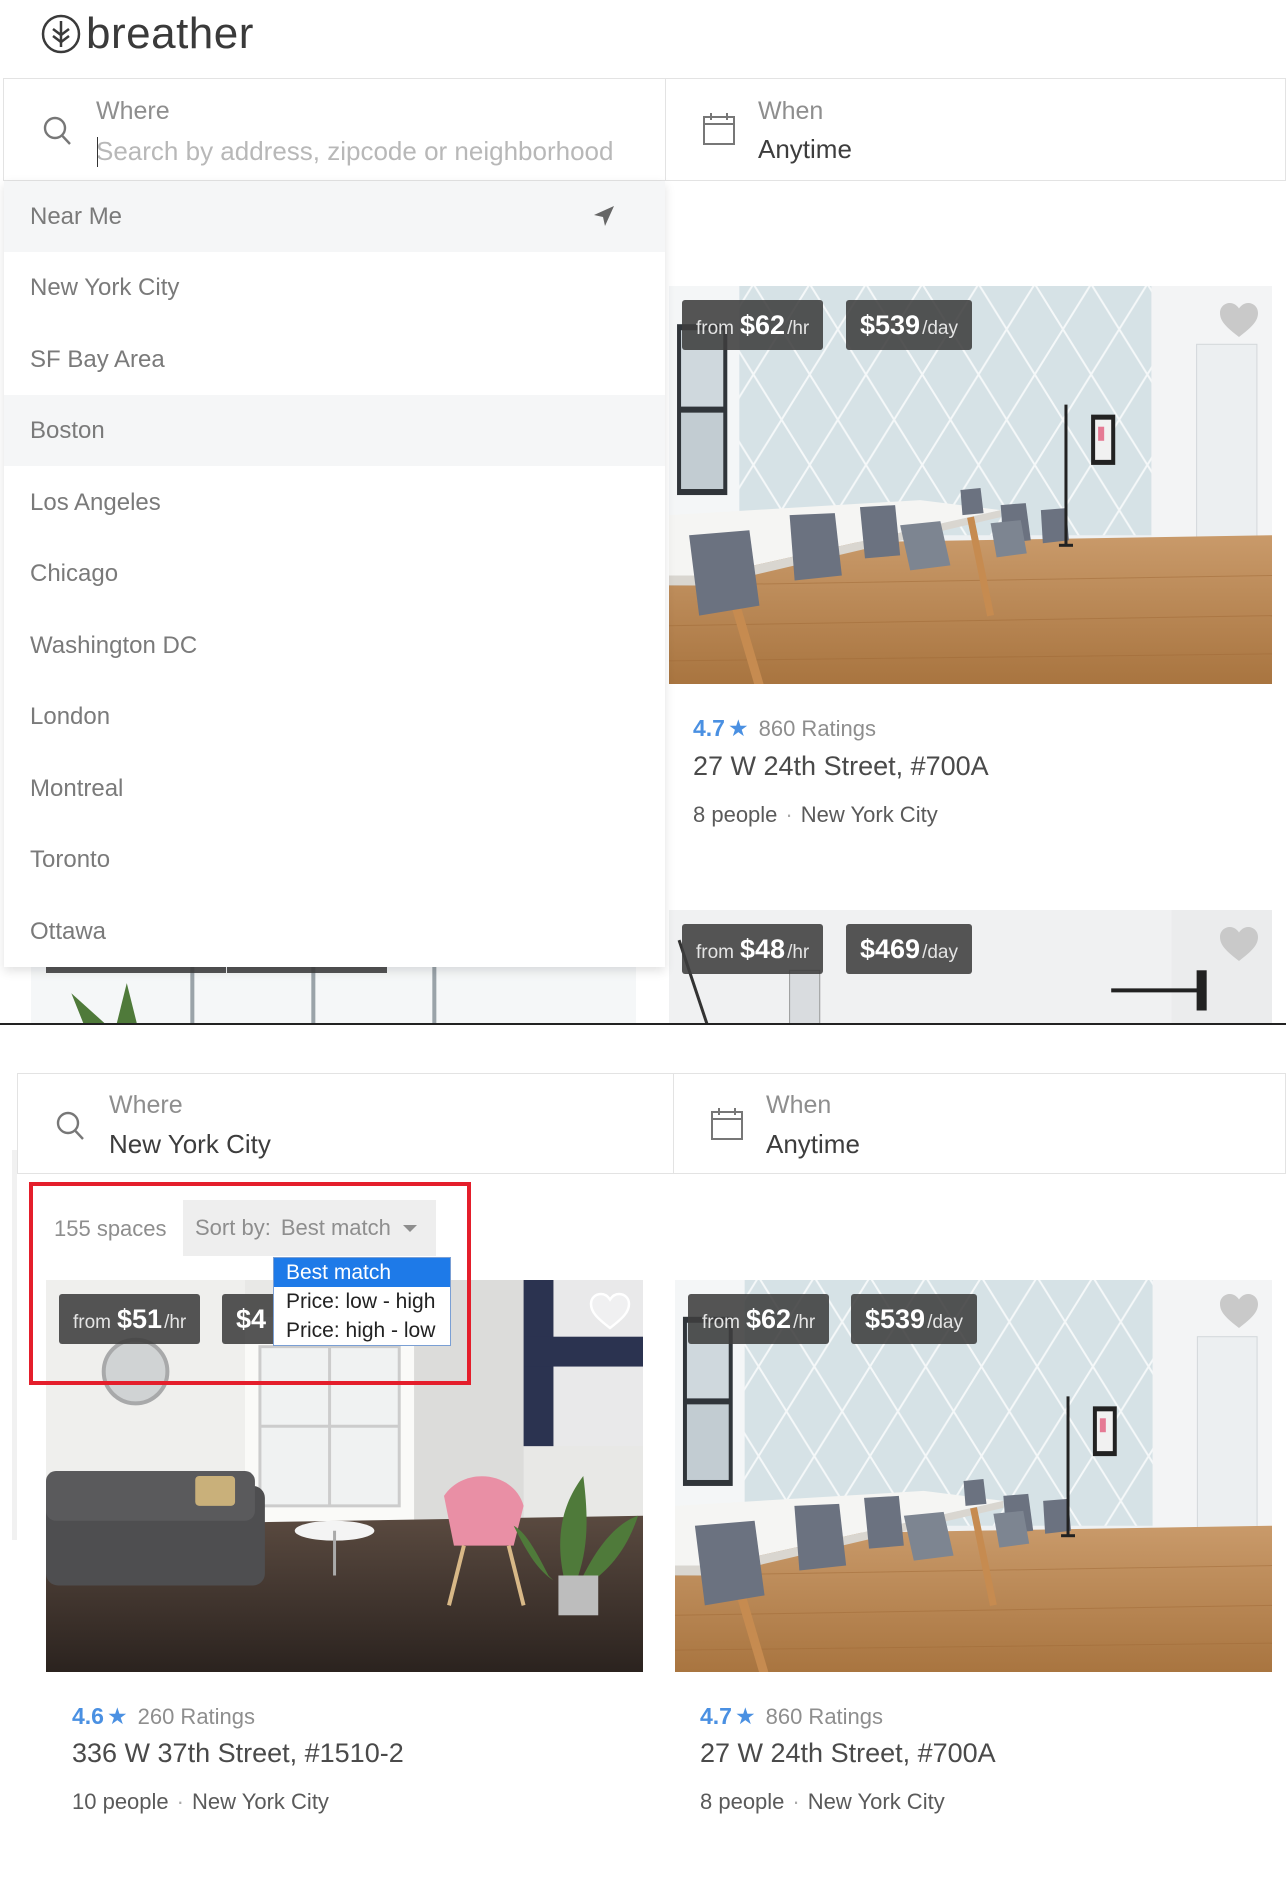 The height and width of the screenshot is (1881, 1286). I want to click on text-caret, so click(97, 152).